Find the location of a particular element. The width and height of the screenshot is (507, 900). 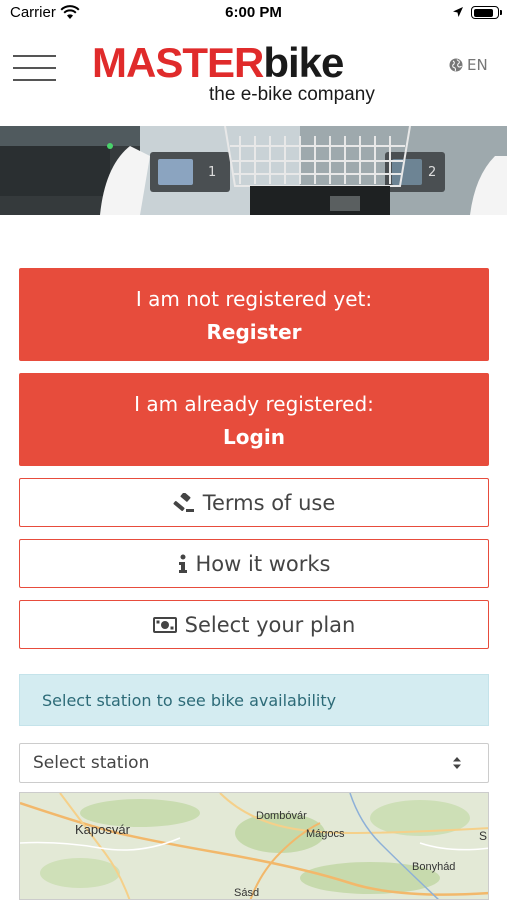

logo-word-bike: bike is located at coordinates (303, 62).